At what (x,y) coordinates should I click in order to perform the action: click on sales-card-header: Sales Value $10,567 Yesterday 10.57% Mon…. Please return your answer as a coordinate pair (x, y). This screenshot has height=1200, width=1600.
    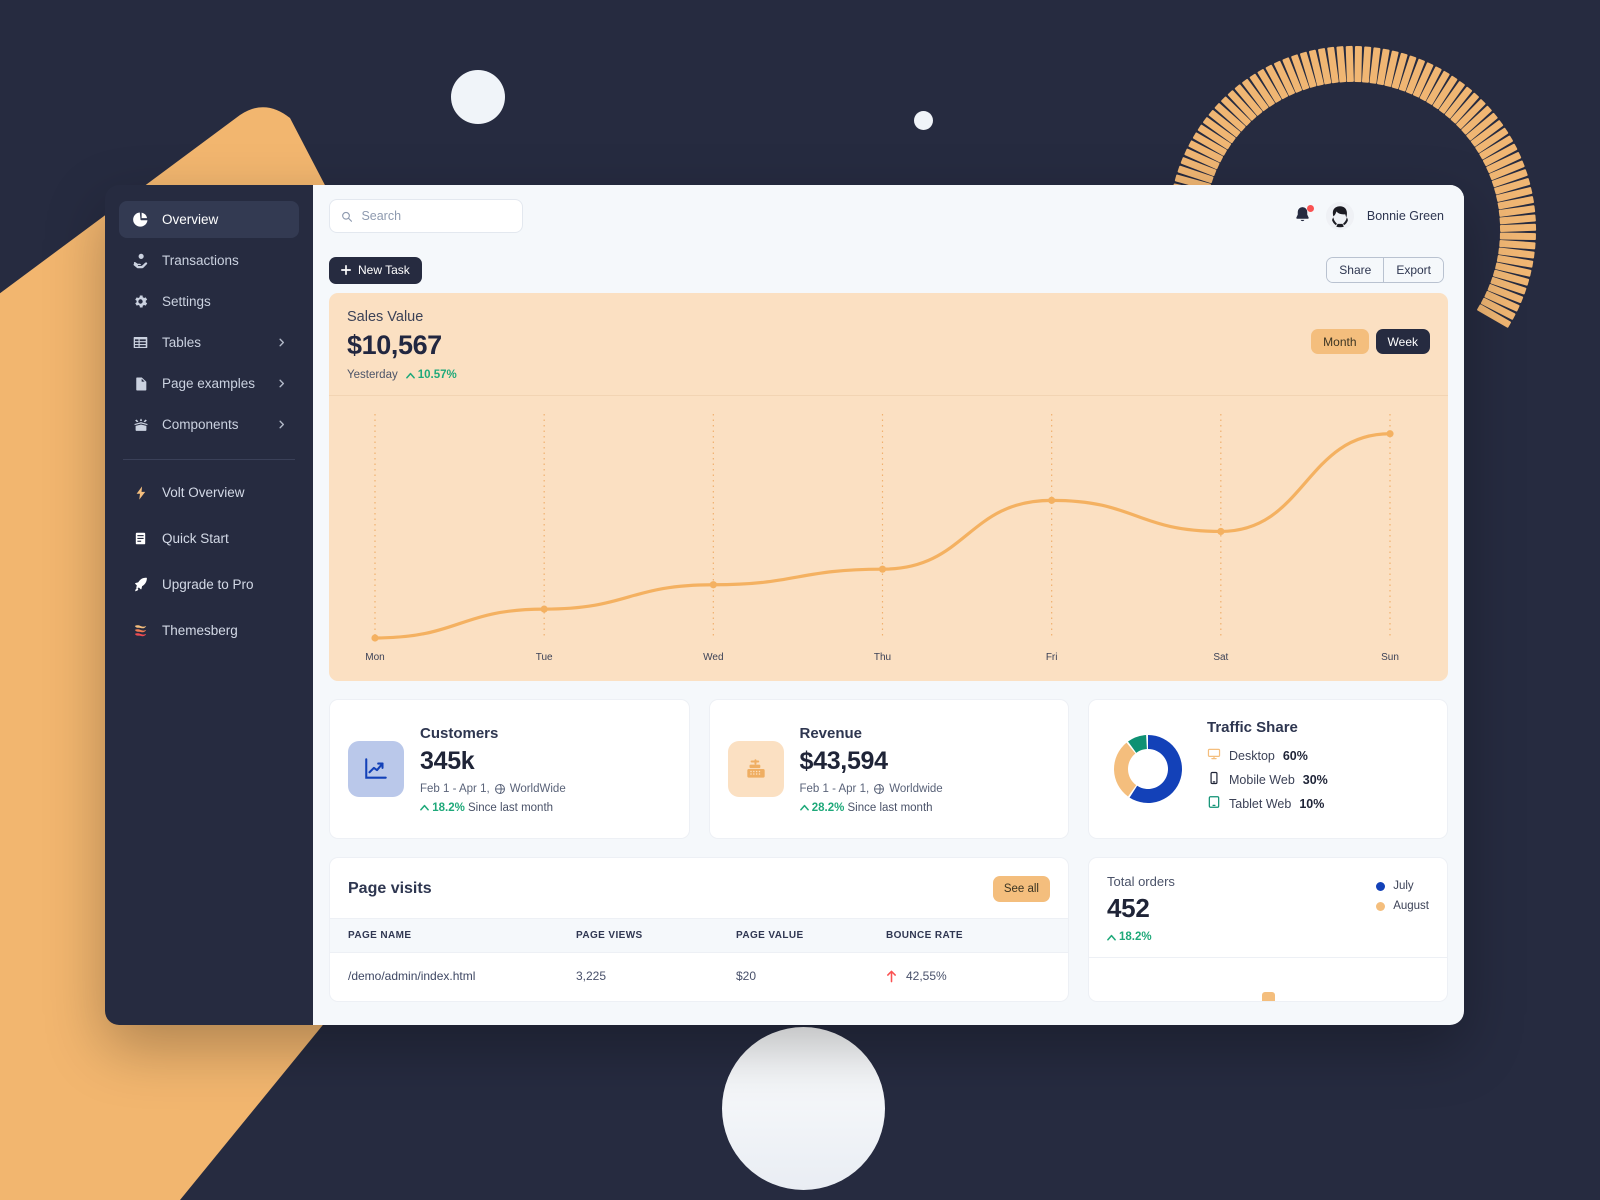
    Looking at the image, I should click on (888, 344).